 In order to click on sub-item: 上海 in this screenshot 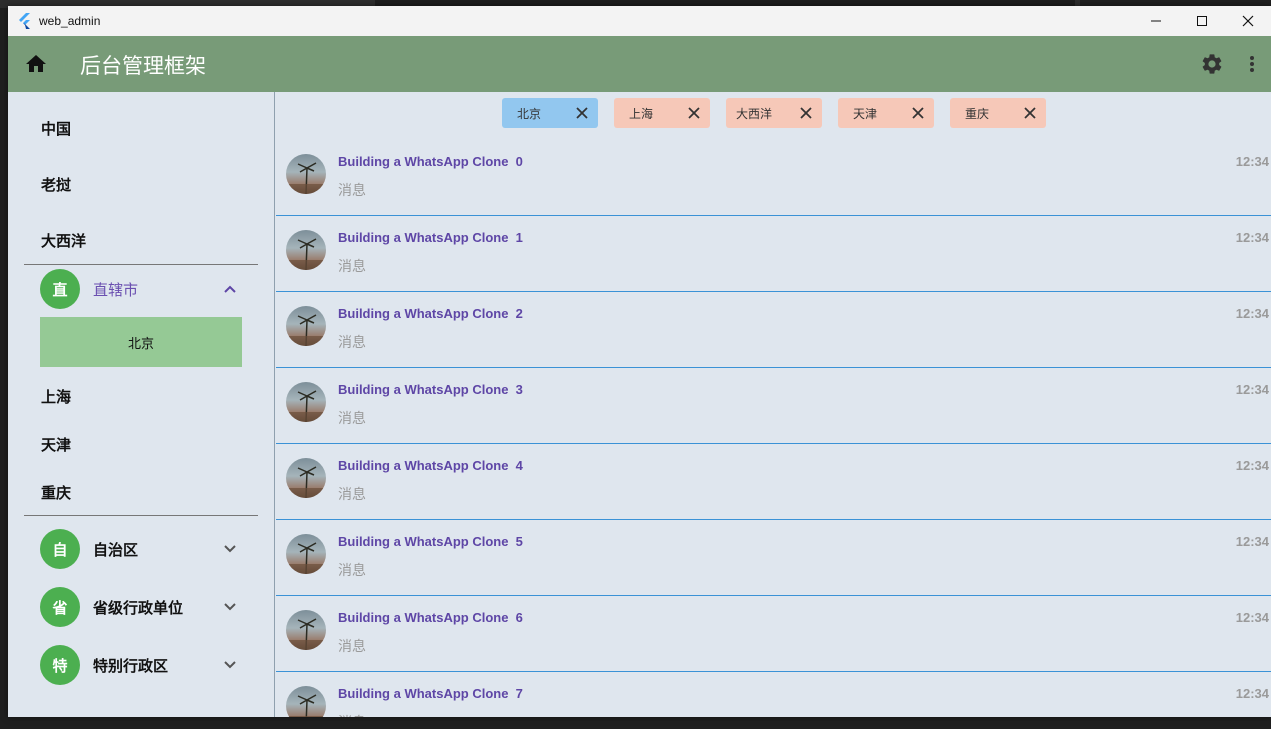, I will do `click(56, 396)`.